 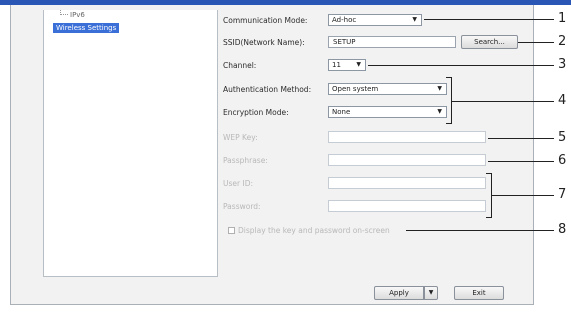 What do you see at coordinates (314, 230) in the screenshot?
I see `display-key-checkbox-label: Display the key and password on-screen` at bounding box center [314, 230].